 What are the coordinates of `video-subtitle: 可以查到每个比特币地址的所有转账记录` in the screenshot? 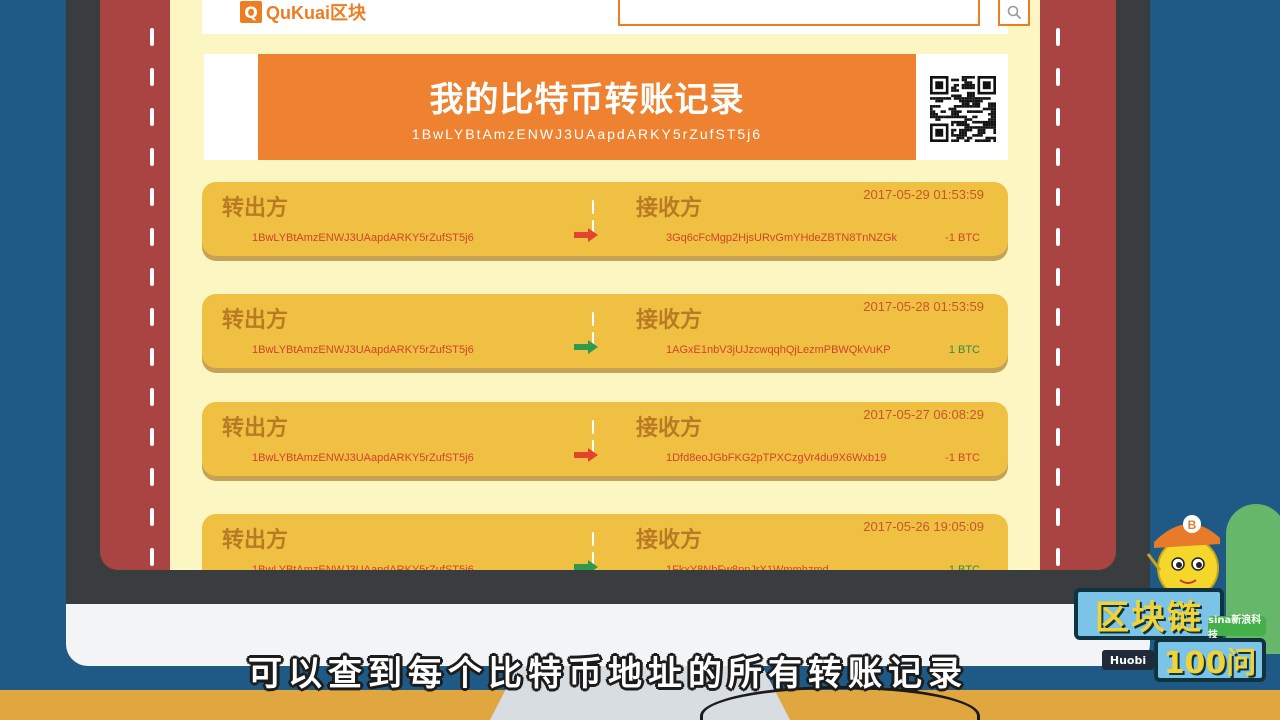 It's located at (608, 674).